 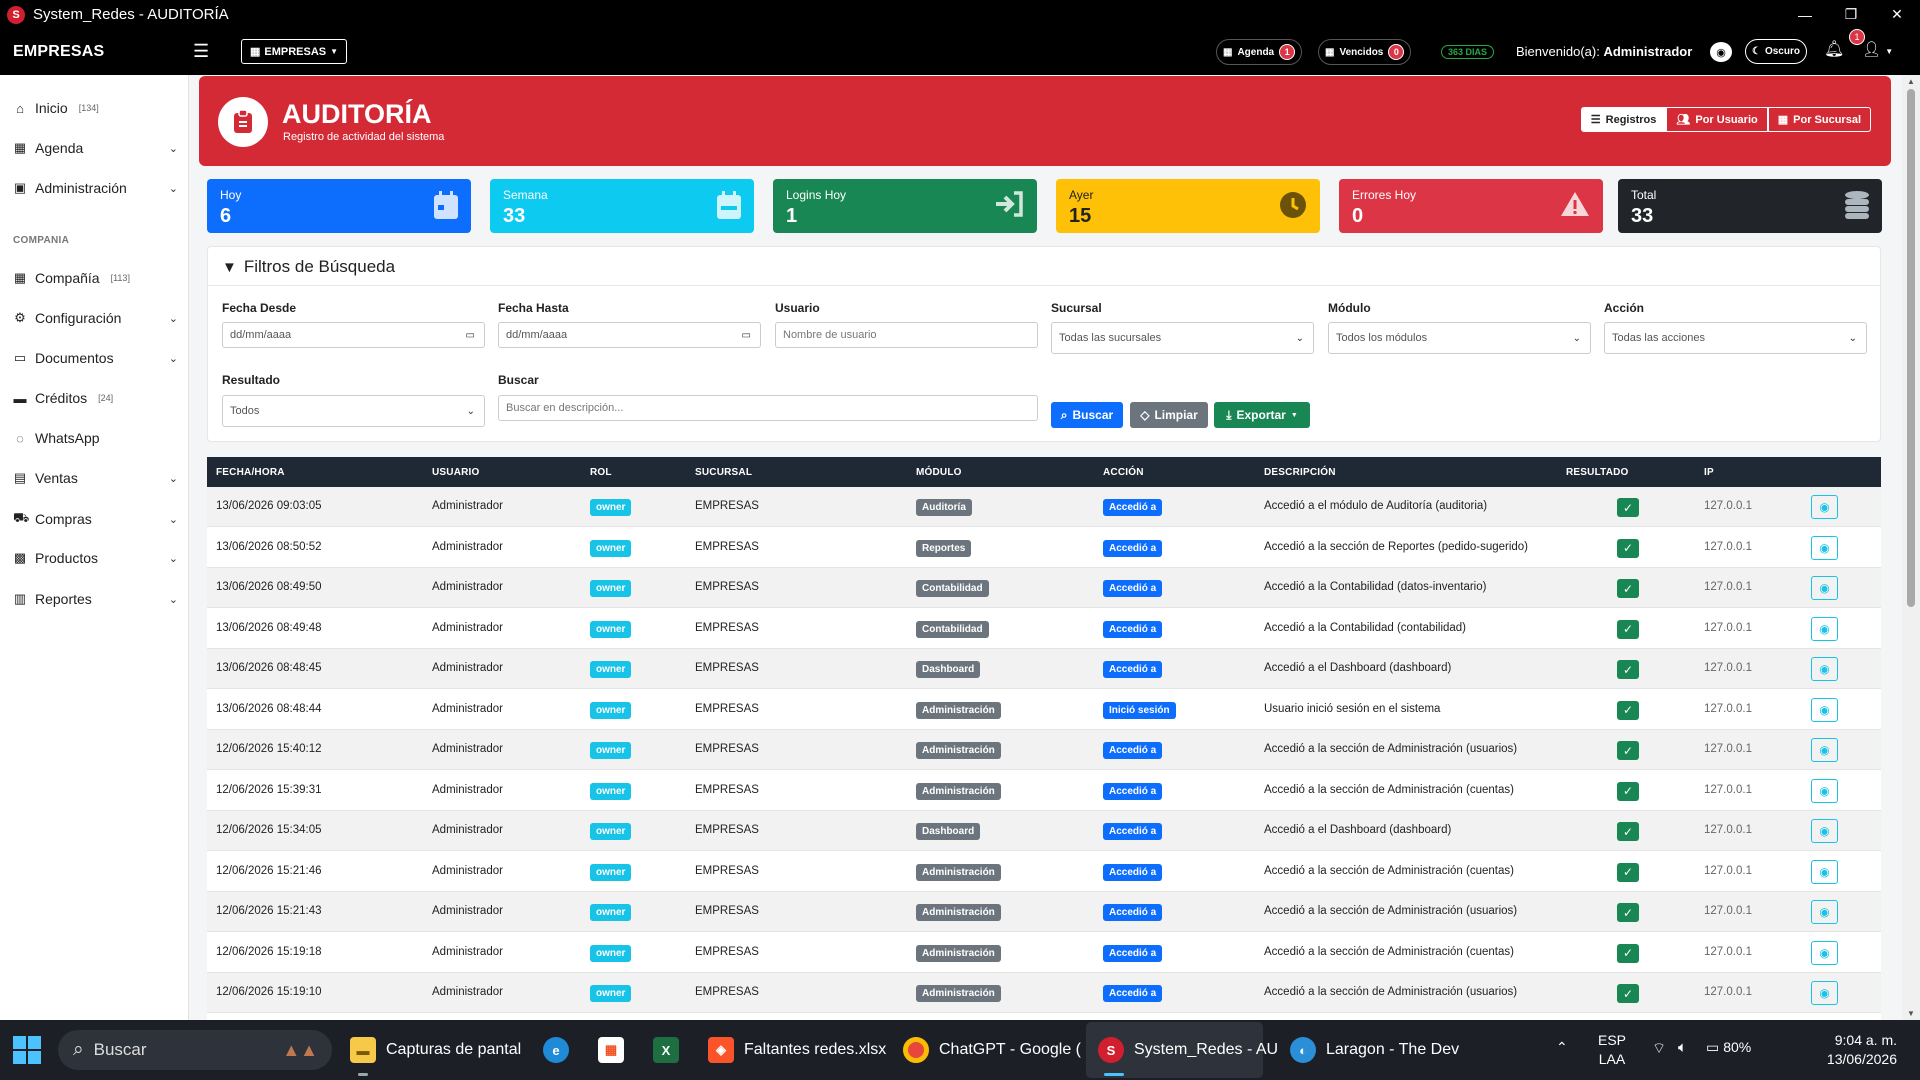 What do you see at coordinates (95, 318) in the screenshot?
I see `sidebar-item-configuracion: ⚙ Configuración ⌄` at bounding box center [95, 318].